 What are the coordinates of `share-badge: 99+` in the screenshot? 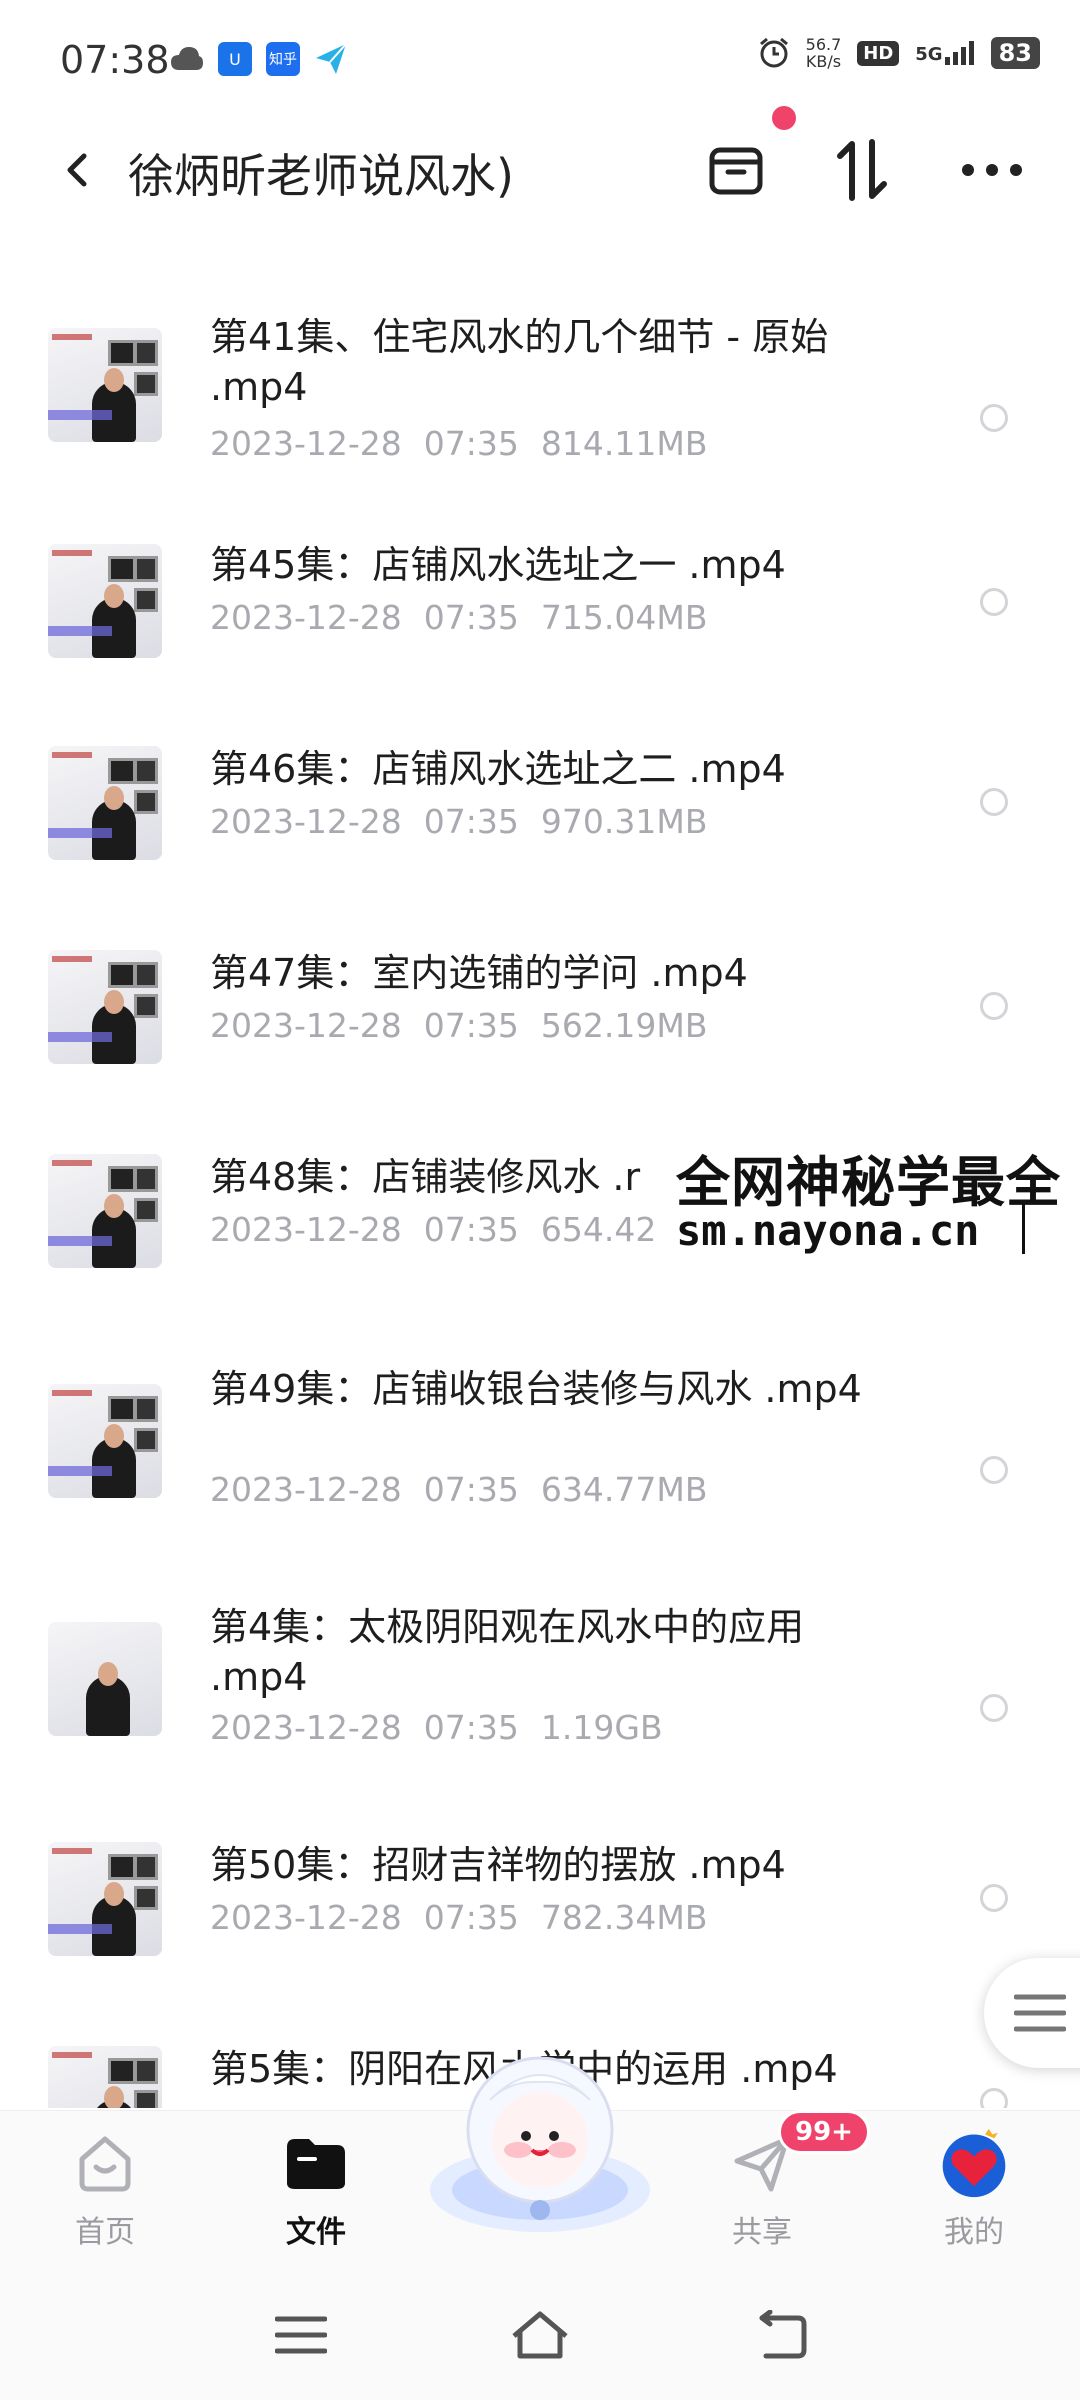 It's located at (824, 2132).